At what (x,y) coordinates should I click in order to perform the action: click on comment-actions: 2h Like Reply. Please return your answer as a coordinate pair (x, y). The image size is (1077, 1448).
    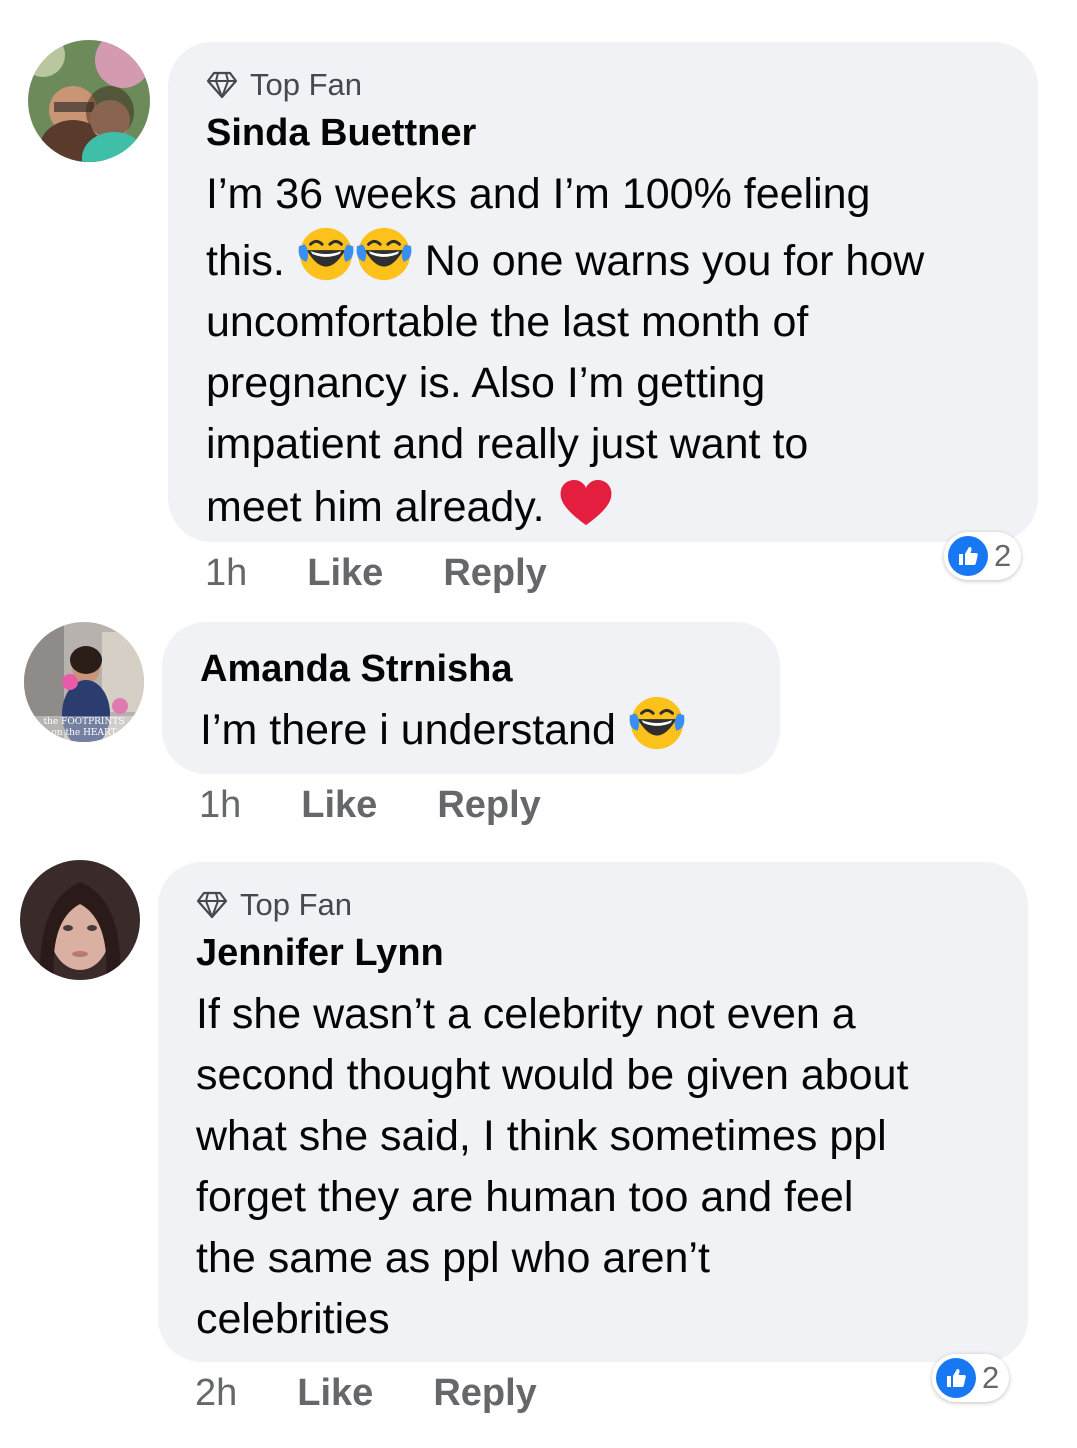
    Looking at the image, I should click on (396, 1393).